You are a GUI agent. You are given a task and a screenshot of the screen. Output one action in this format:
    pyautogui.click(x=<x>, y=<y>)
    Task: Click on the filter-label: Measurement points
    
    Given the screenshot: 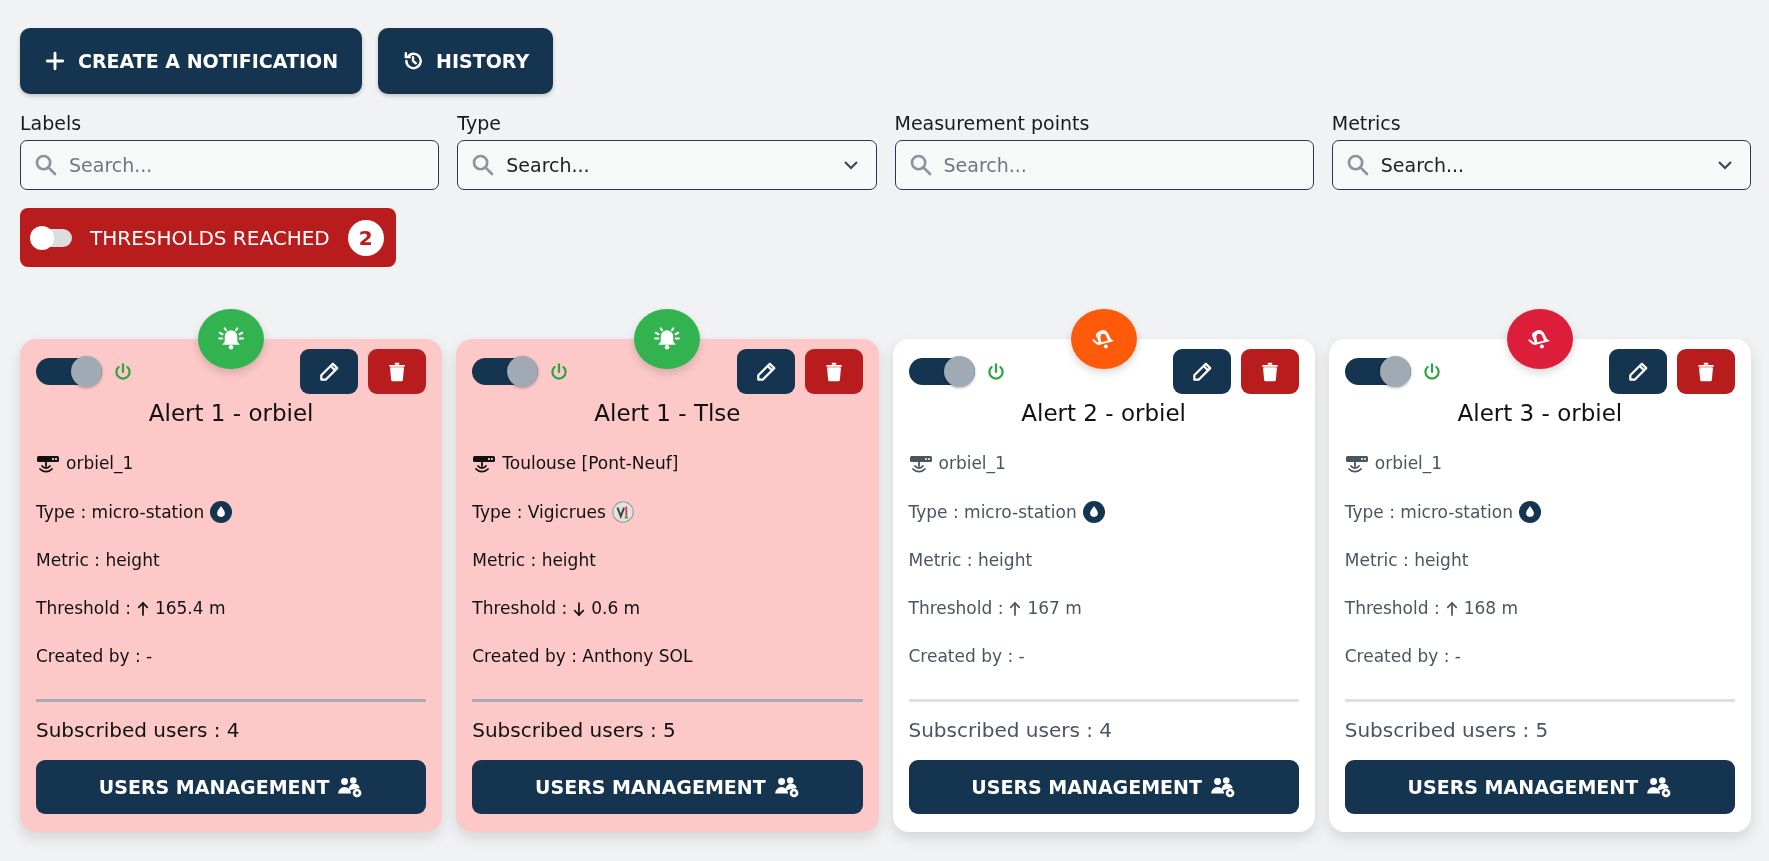 What is the action you would take?
    pyautogui.click(x=992, y=123)
    